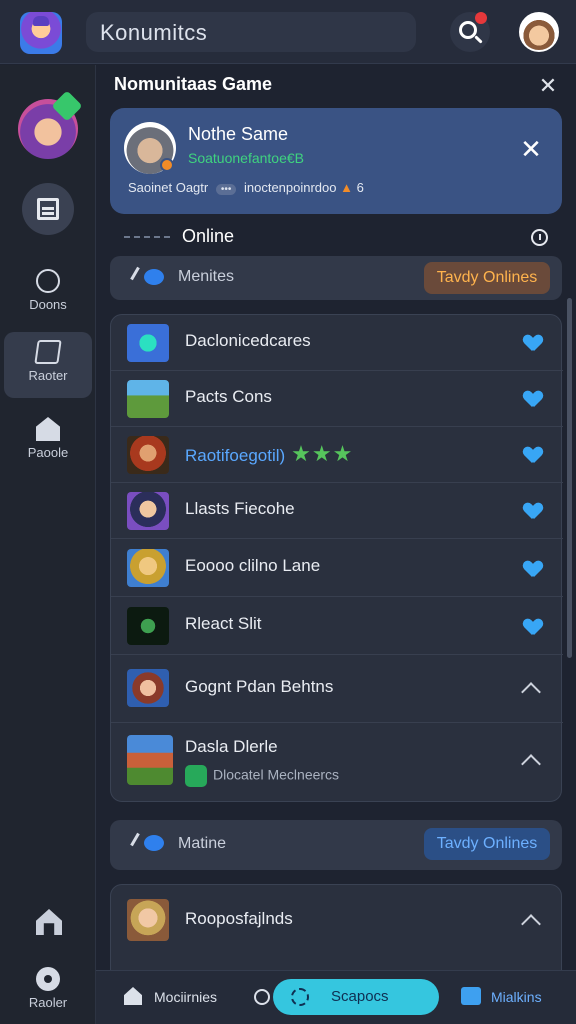 Image resolution: width=576 pixels, height=1024 pixels. Describe the element at coordinates (208, 236) in the screenshot. I see `online-title: Online` at that location.